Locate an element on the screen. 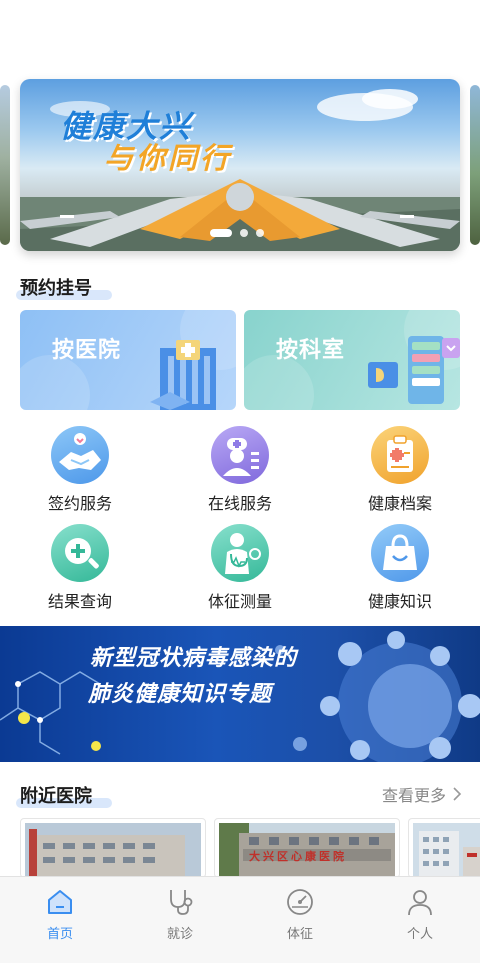 The width and height of the screenshot is (480, 963). covid-knowledge-banner: 新型冠状病毒感染的 肺炎健康知识专题 is located at coordinates (240, 694).